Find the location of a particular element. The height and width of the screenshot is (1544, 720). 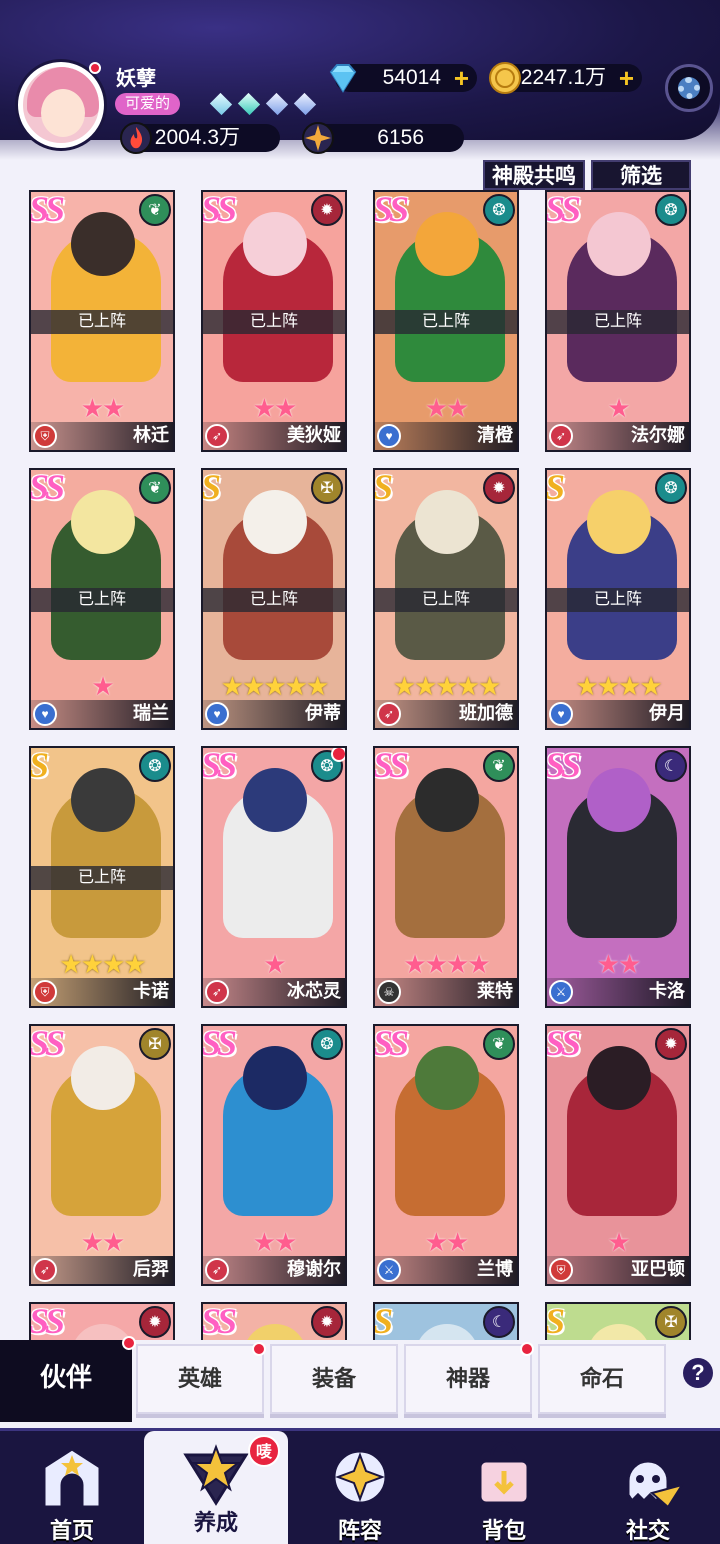

hero-card: S ✠ is located at coordinates (618, 1321).